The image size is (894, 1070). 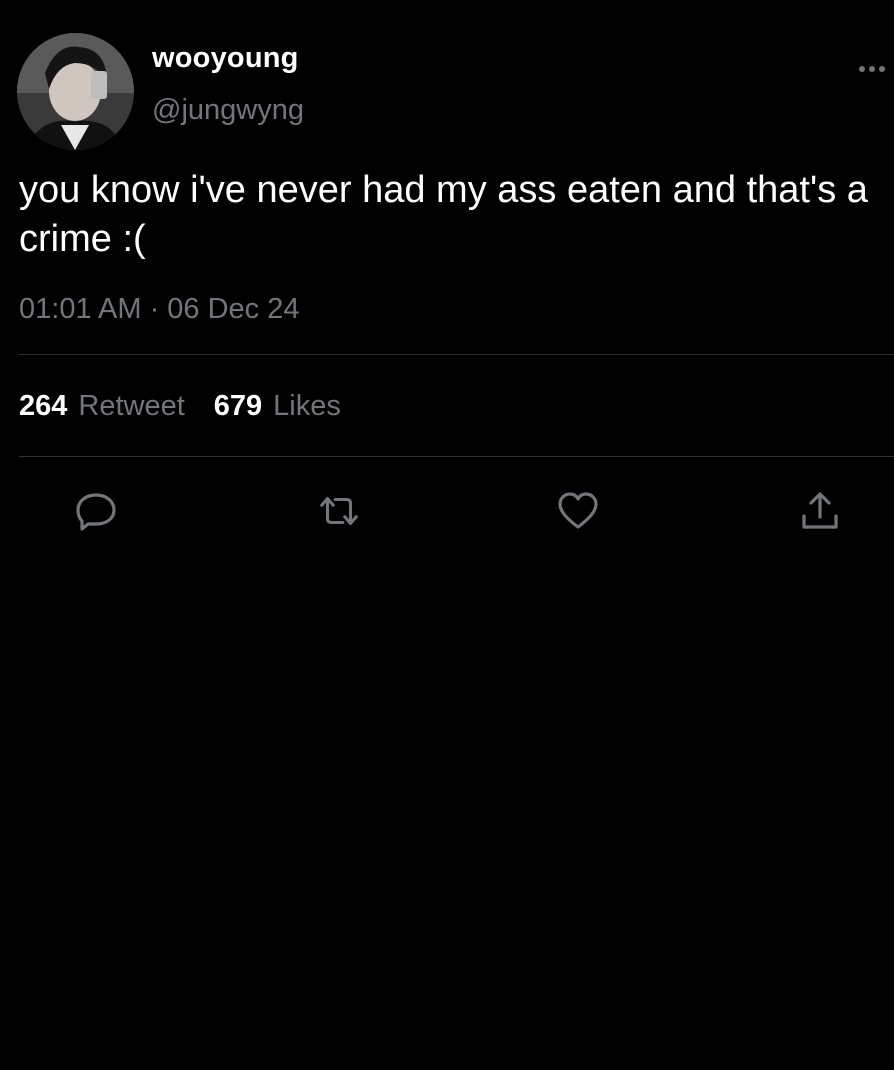 I want to click on likes-stat: 679 Likes, so click(x=277, y=406).